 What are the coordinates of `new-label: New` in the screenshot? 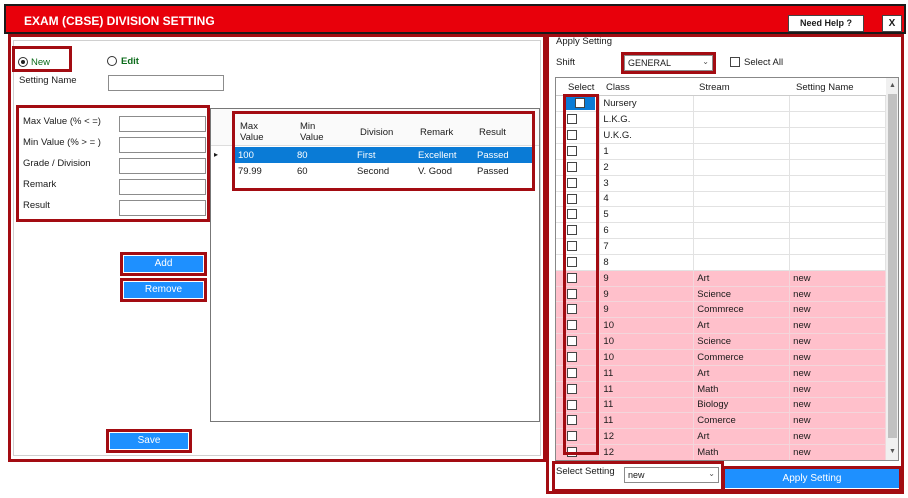 It's located at (40, 62).